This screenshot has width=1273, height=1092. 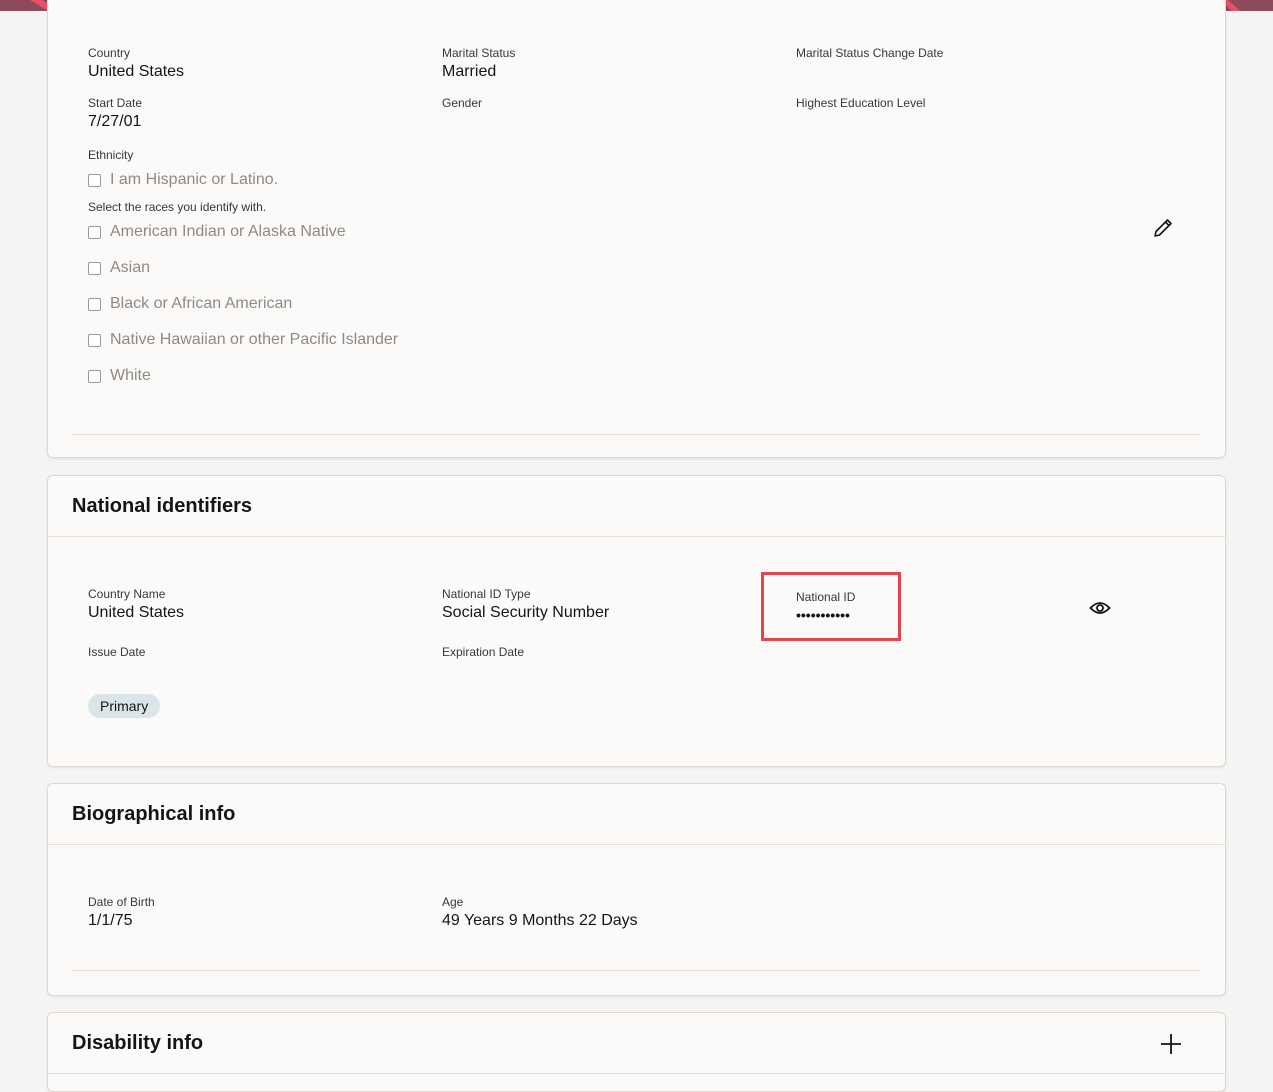 What do you see at coordinates (94, 180) in the screenshot?
I see `hispanic-checkbox` at bounding box center [94, 180].